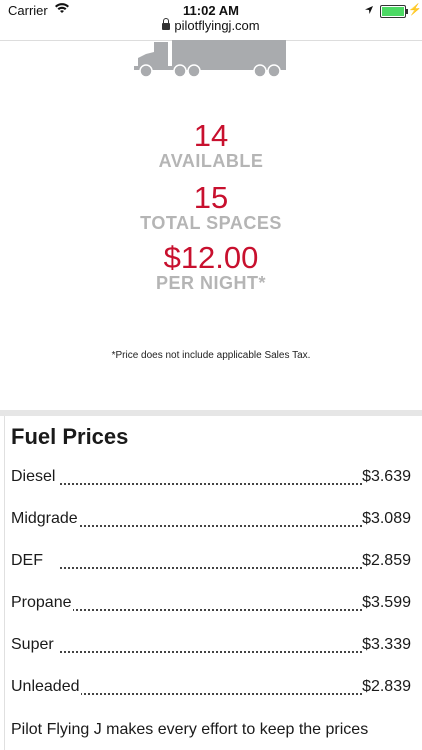  I want to click on fuel-name: Unleaded, so click(46, 687).